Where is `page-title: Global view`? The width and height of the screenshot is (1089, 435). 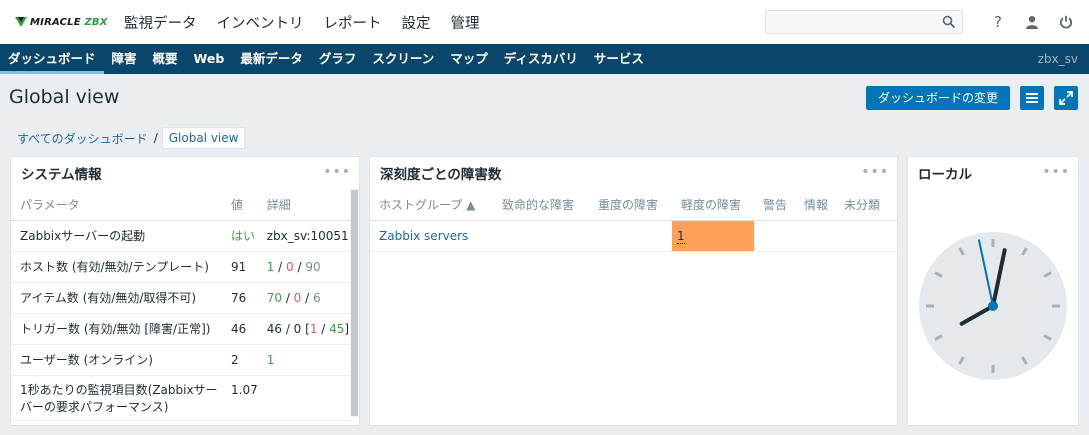 page-title: Global view is located at coordinates (64, 97).